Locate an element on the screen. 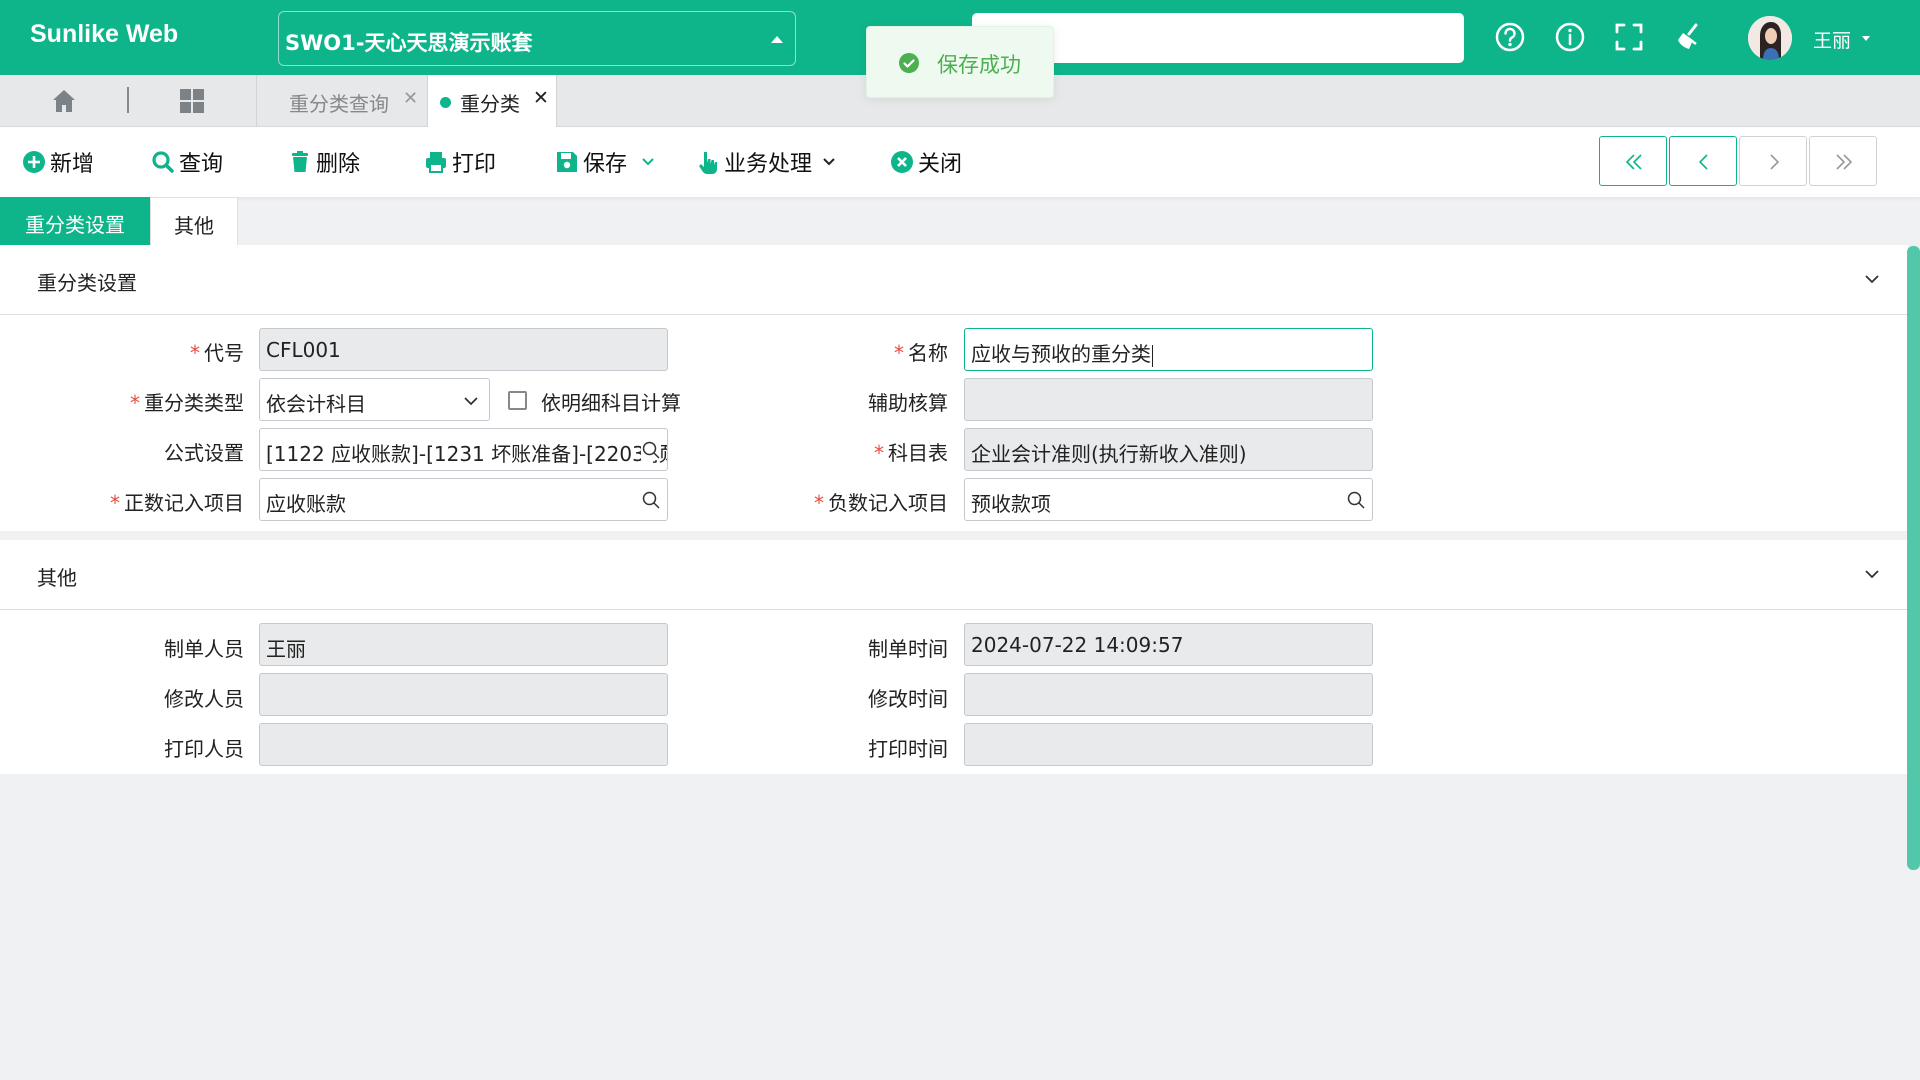  settings-section-header: 重分类设置 is located at coordinates (954, 280).